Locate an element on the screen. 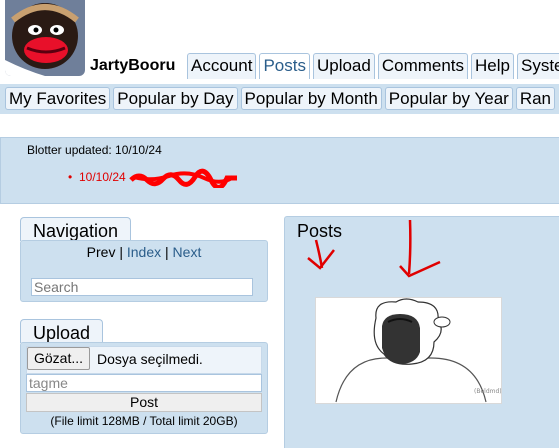 This screenshot has height=448, width=559. site-title: JartyBooru is located at coordinates (132, 66).